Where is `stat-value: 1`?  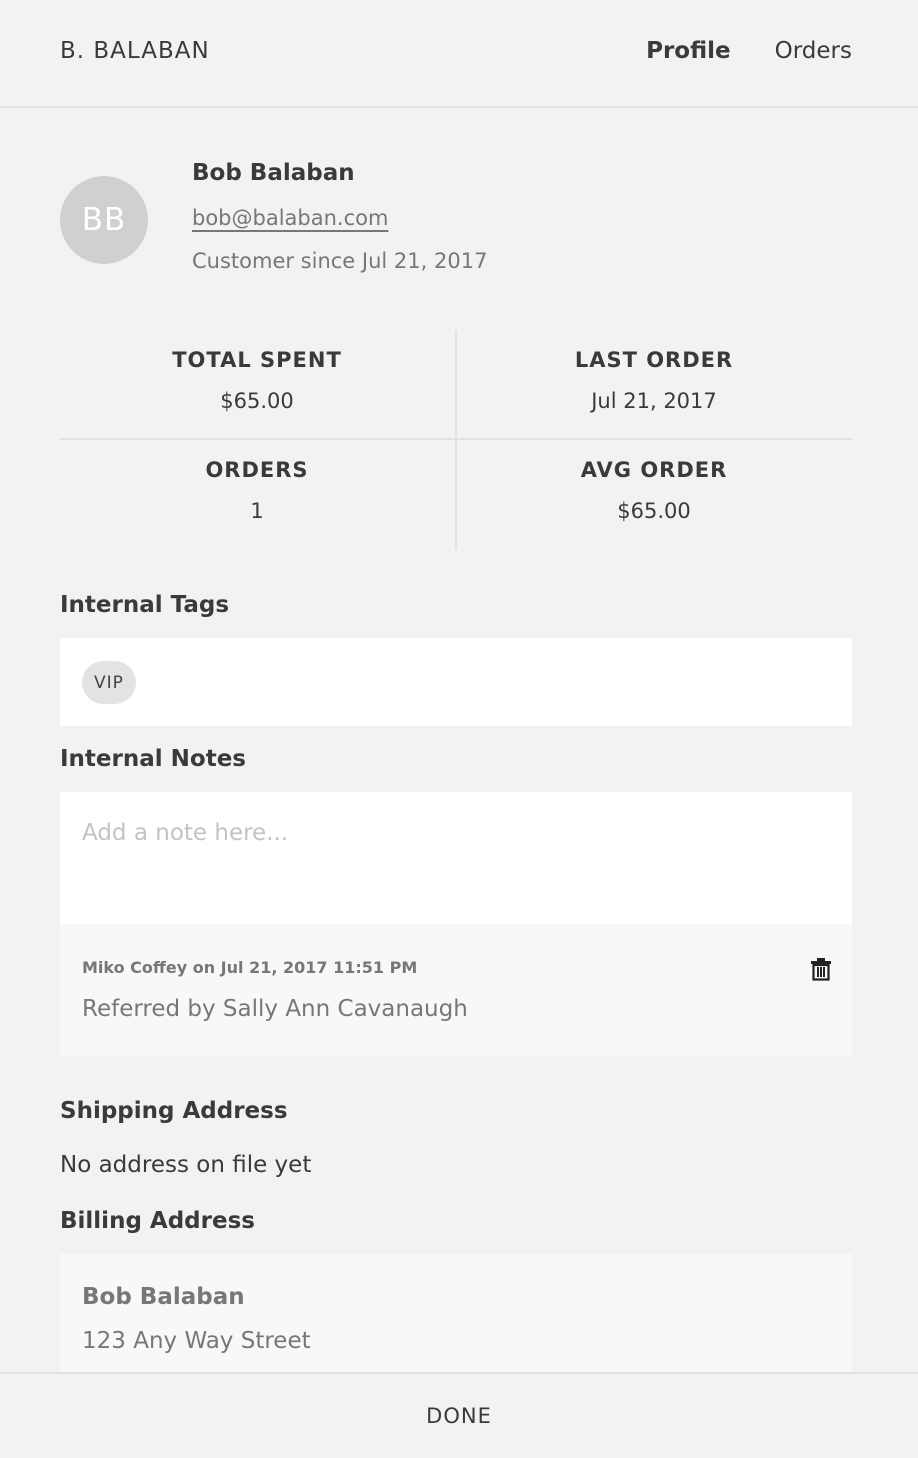 stat-value: 1 is located at coordinates (257, 511).